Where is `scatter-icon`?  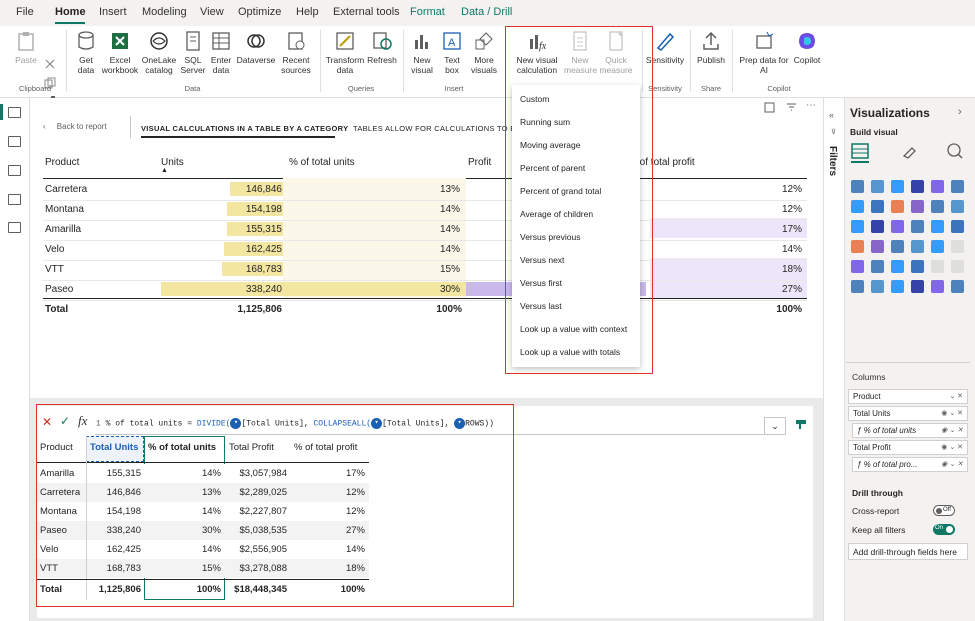
scatter-icon is located at coordinates (857, 226).